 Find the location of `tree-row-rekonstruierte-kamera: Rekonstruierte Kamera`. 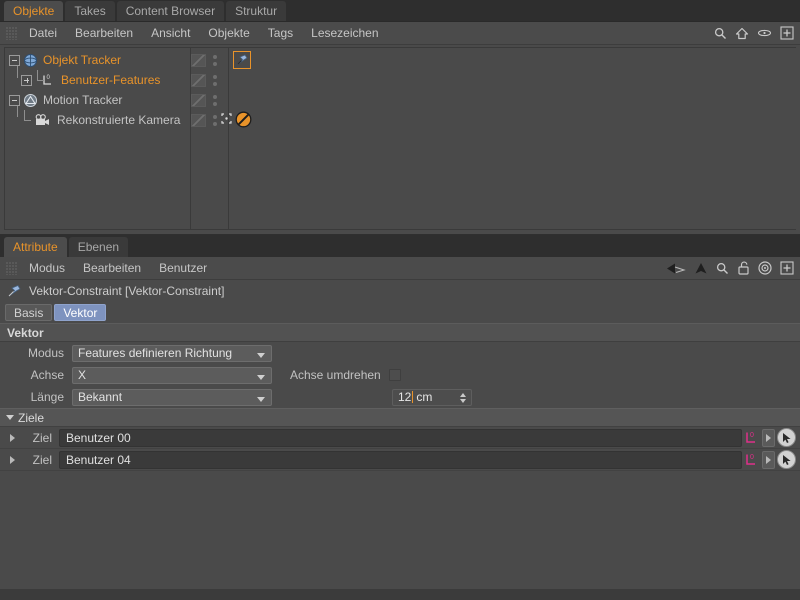

tree-row-rekonstruierte-kamera: Rekonstruierte Kamera is located at coordinates (400, 120).